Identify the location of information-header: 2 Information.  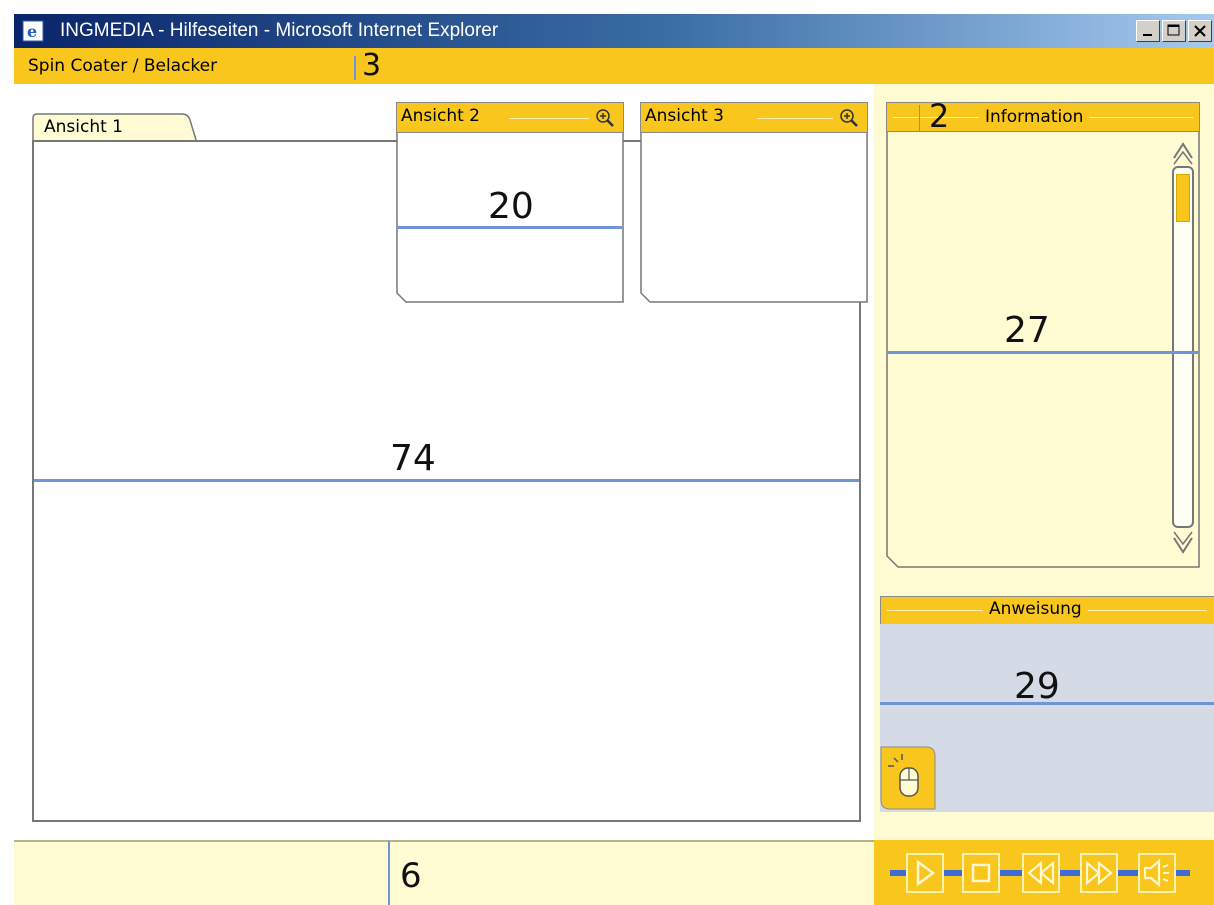
(1043, 116).